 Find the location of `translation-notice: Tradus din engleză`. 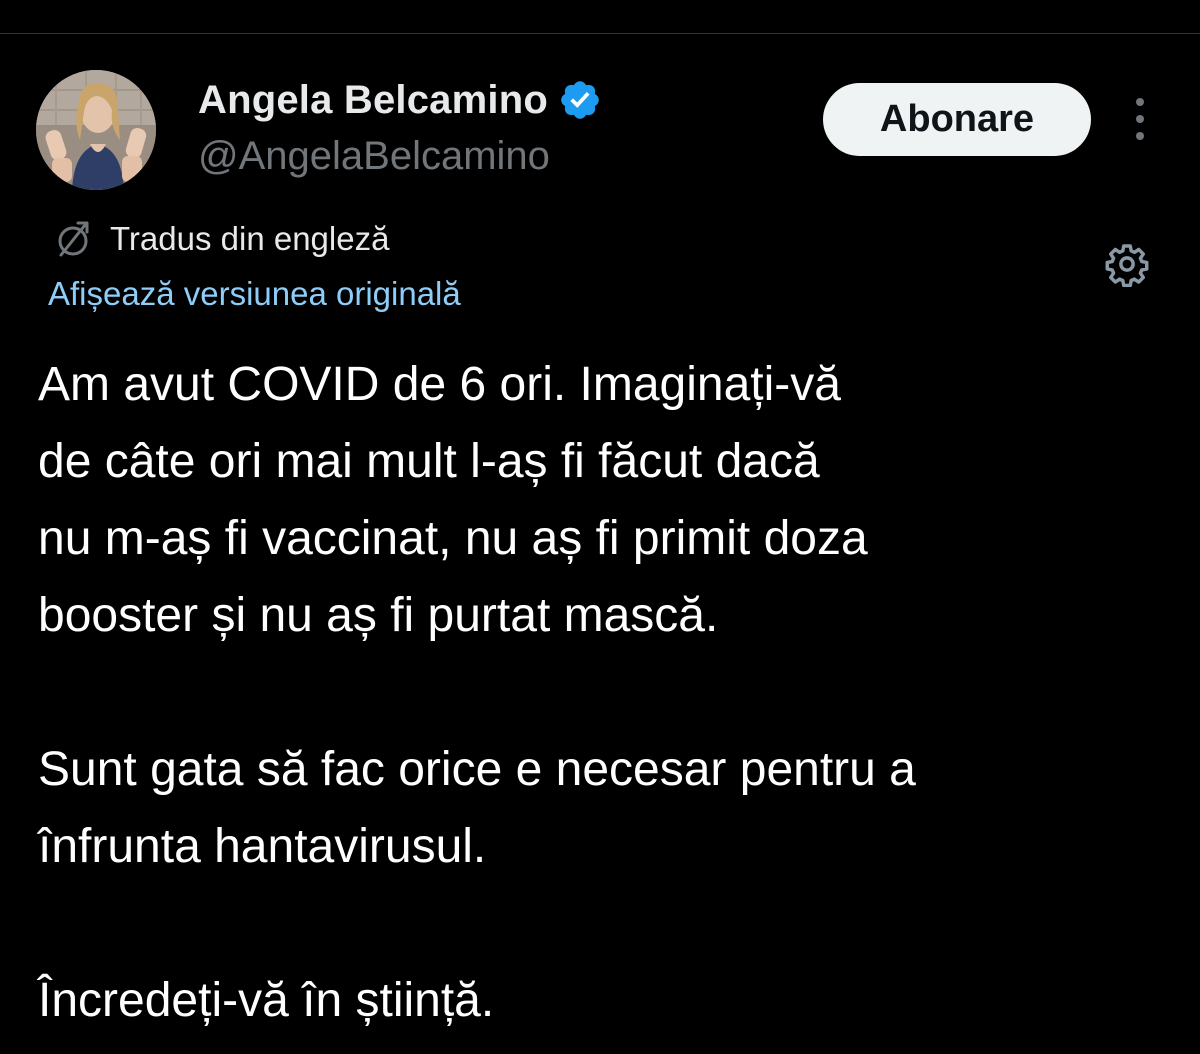

translation-notice: Tradus din engleză is located at coordinates (218, 239).